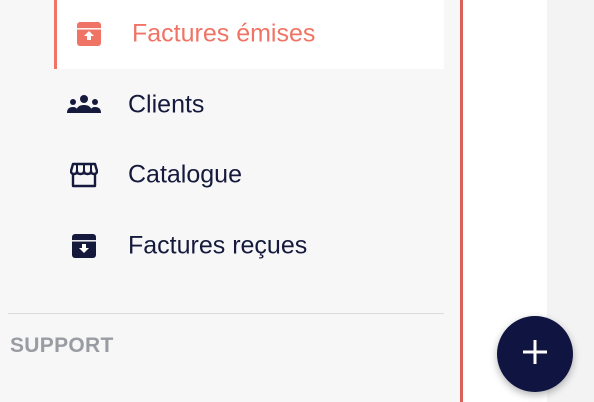 This screenshot has width=594, height=402. I want to click on sidebar-divider, so click(226, 313).